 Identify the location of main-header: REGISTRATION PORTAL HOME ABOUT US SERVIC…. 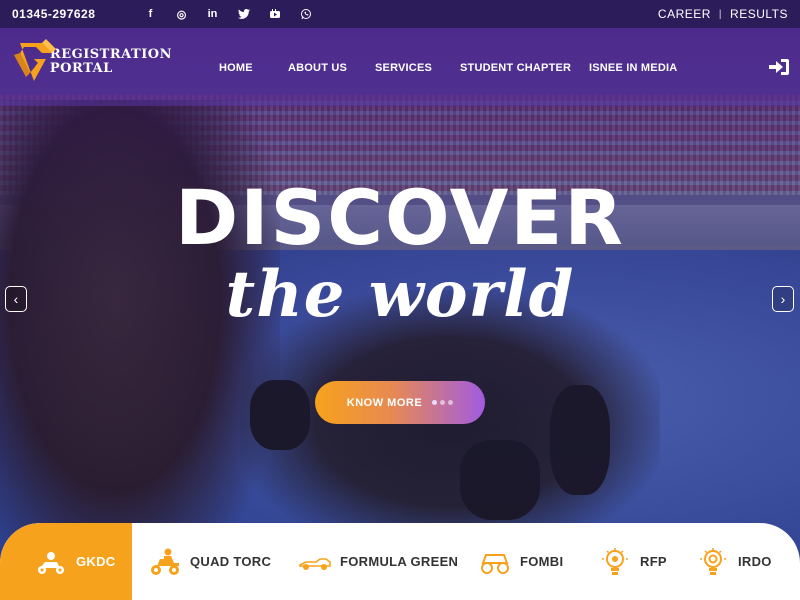
(400, 67).